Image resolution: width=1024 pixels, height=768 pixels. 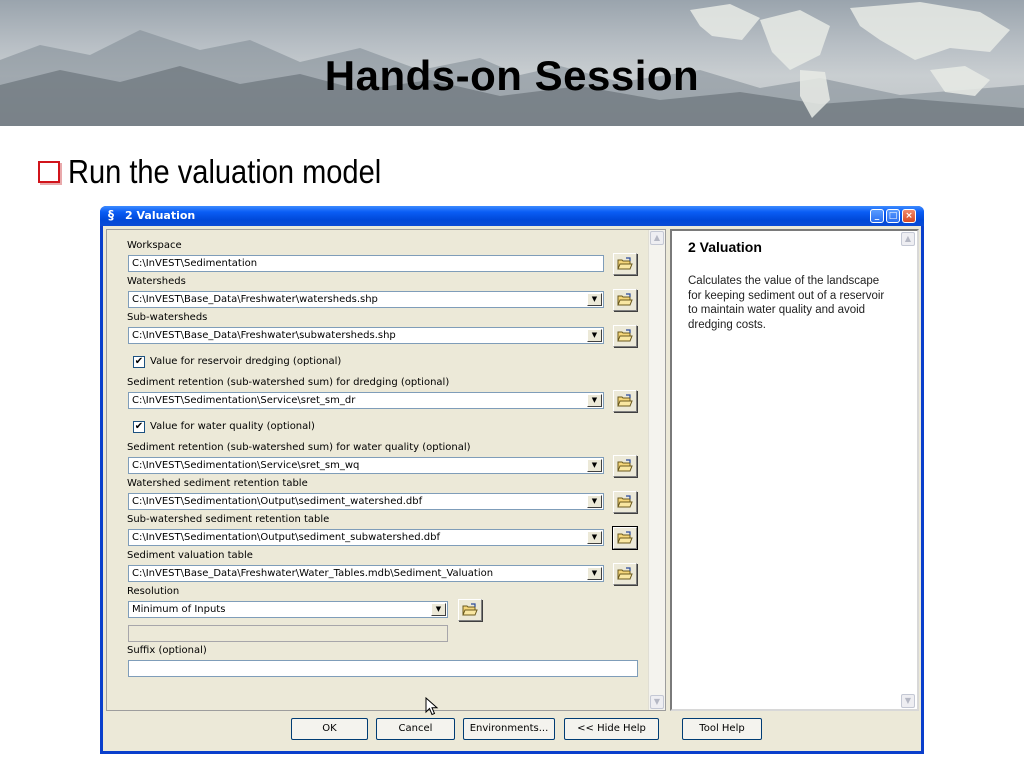 What do you see at coordinates (611, 729) in the screenshot?
I see `hide-help-button: << Hide Help` at bounding box center [611, 729].